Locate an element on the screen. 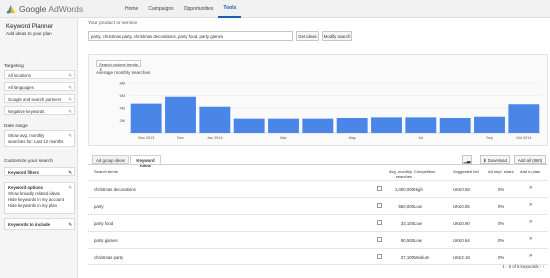 Image resolution: width=550 pixels, height=278 pixels. x-tick-label: Dec is located at coordinates (180, 138).